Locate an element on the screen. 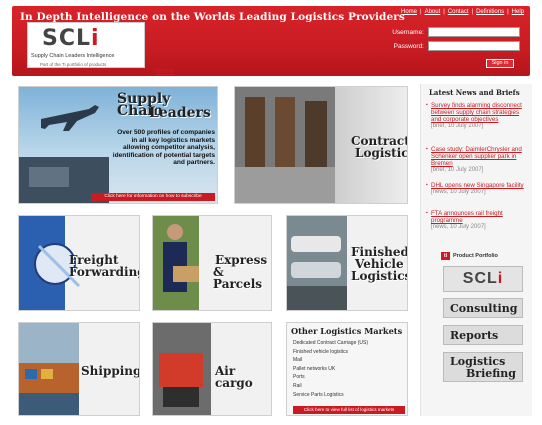 The image size is (542, 425). other-markets-title: Other Logistics Markets is located at coordinates (347, 331).